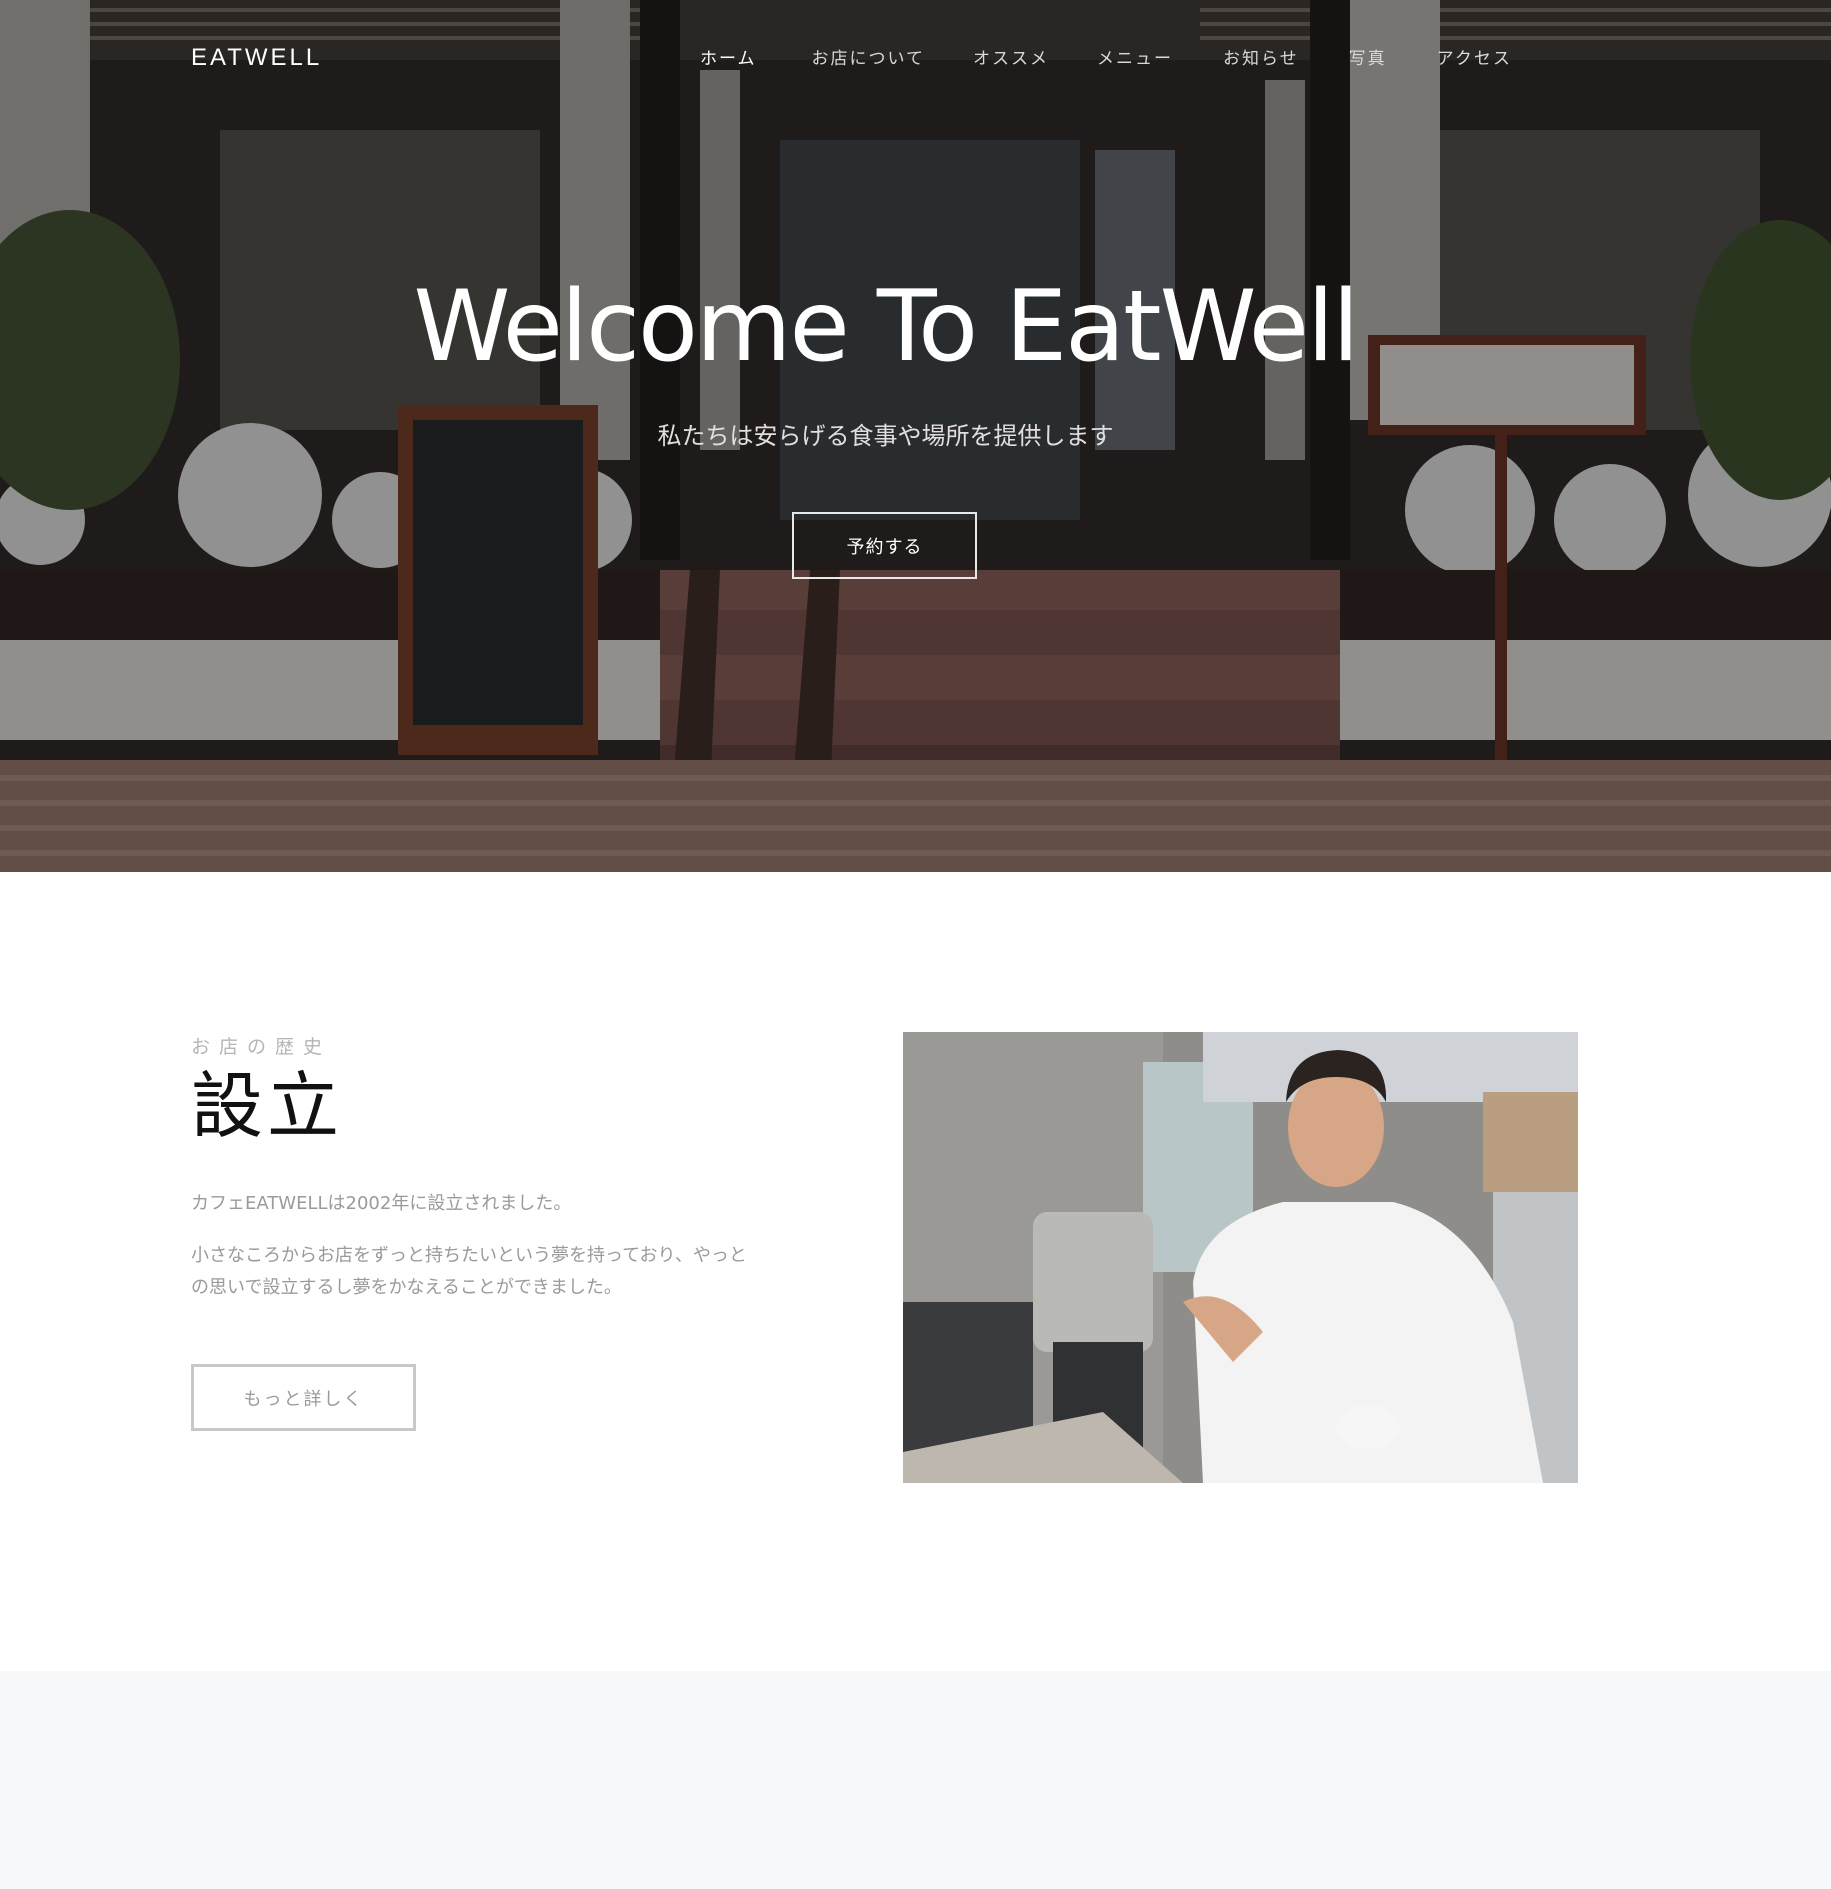 The height and width of the screenshot is (1889, 1831). I want to click on nav-item-about: お店について, so click(869, 56).